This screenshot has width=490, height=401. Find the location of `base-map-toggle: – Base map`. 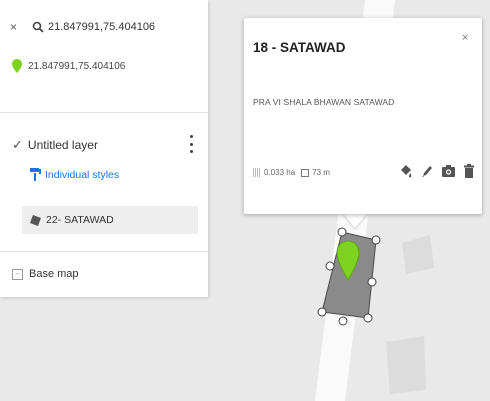

base-map-toggle: – Base map is located at coordinates (45, 274).